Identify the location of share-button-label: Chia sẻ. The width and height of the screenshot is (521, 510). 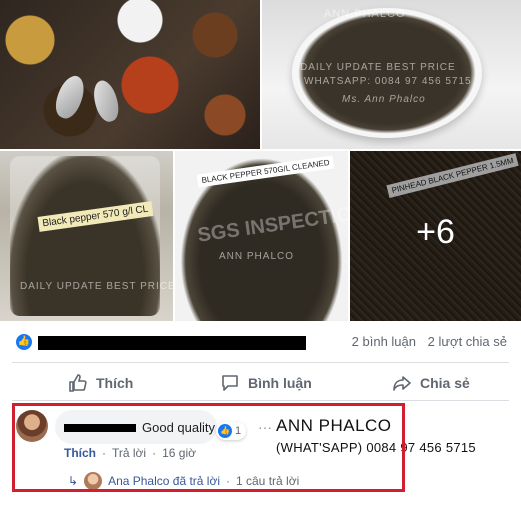
(445, 383).